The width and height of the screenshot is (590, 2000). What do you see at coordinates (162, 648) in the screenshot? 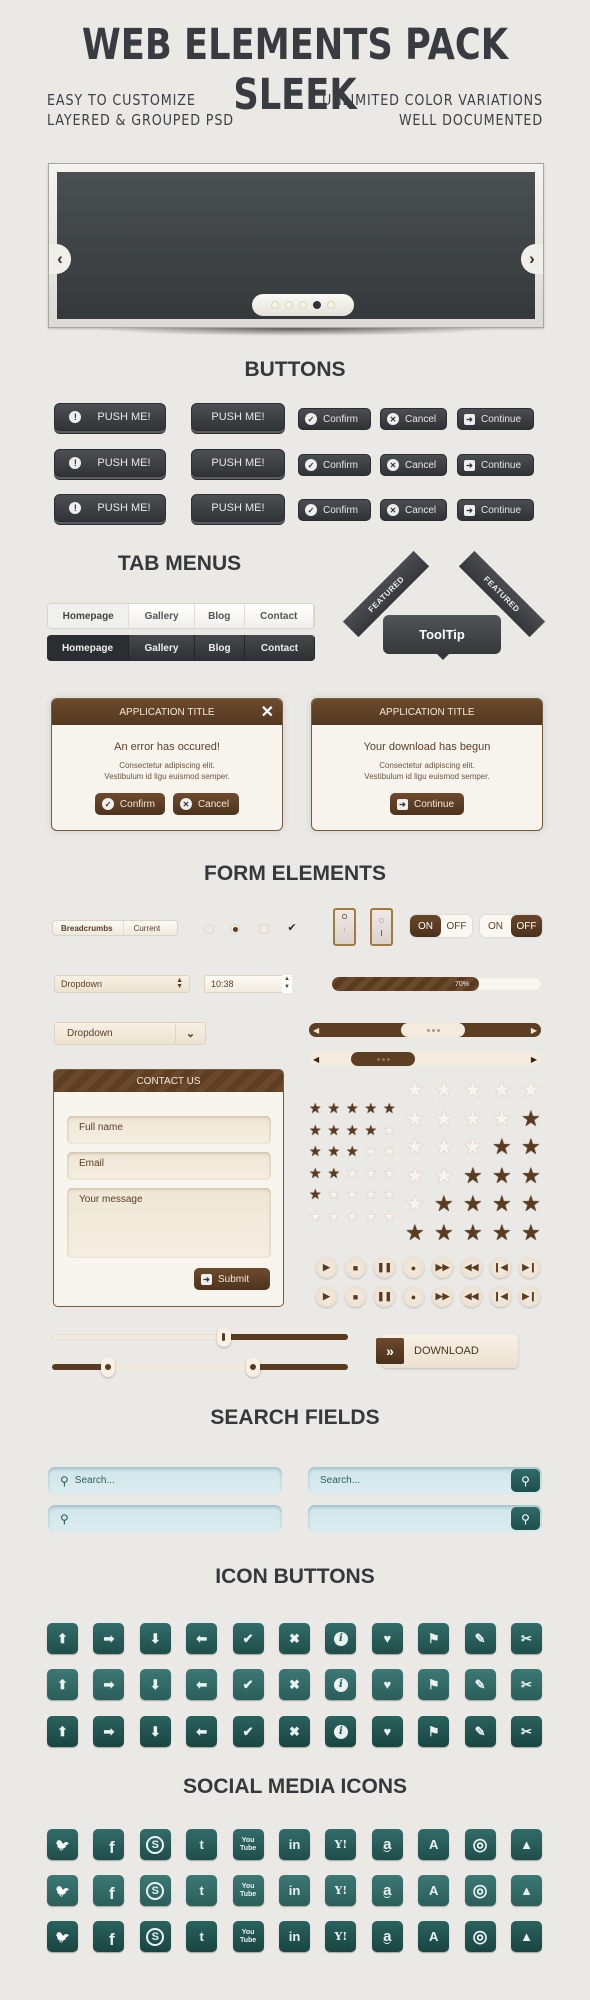
I see `tab-gallery: Gallery` at bounding box center [162, 648].